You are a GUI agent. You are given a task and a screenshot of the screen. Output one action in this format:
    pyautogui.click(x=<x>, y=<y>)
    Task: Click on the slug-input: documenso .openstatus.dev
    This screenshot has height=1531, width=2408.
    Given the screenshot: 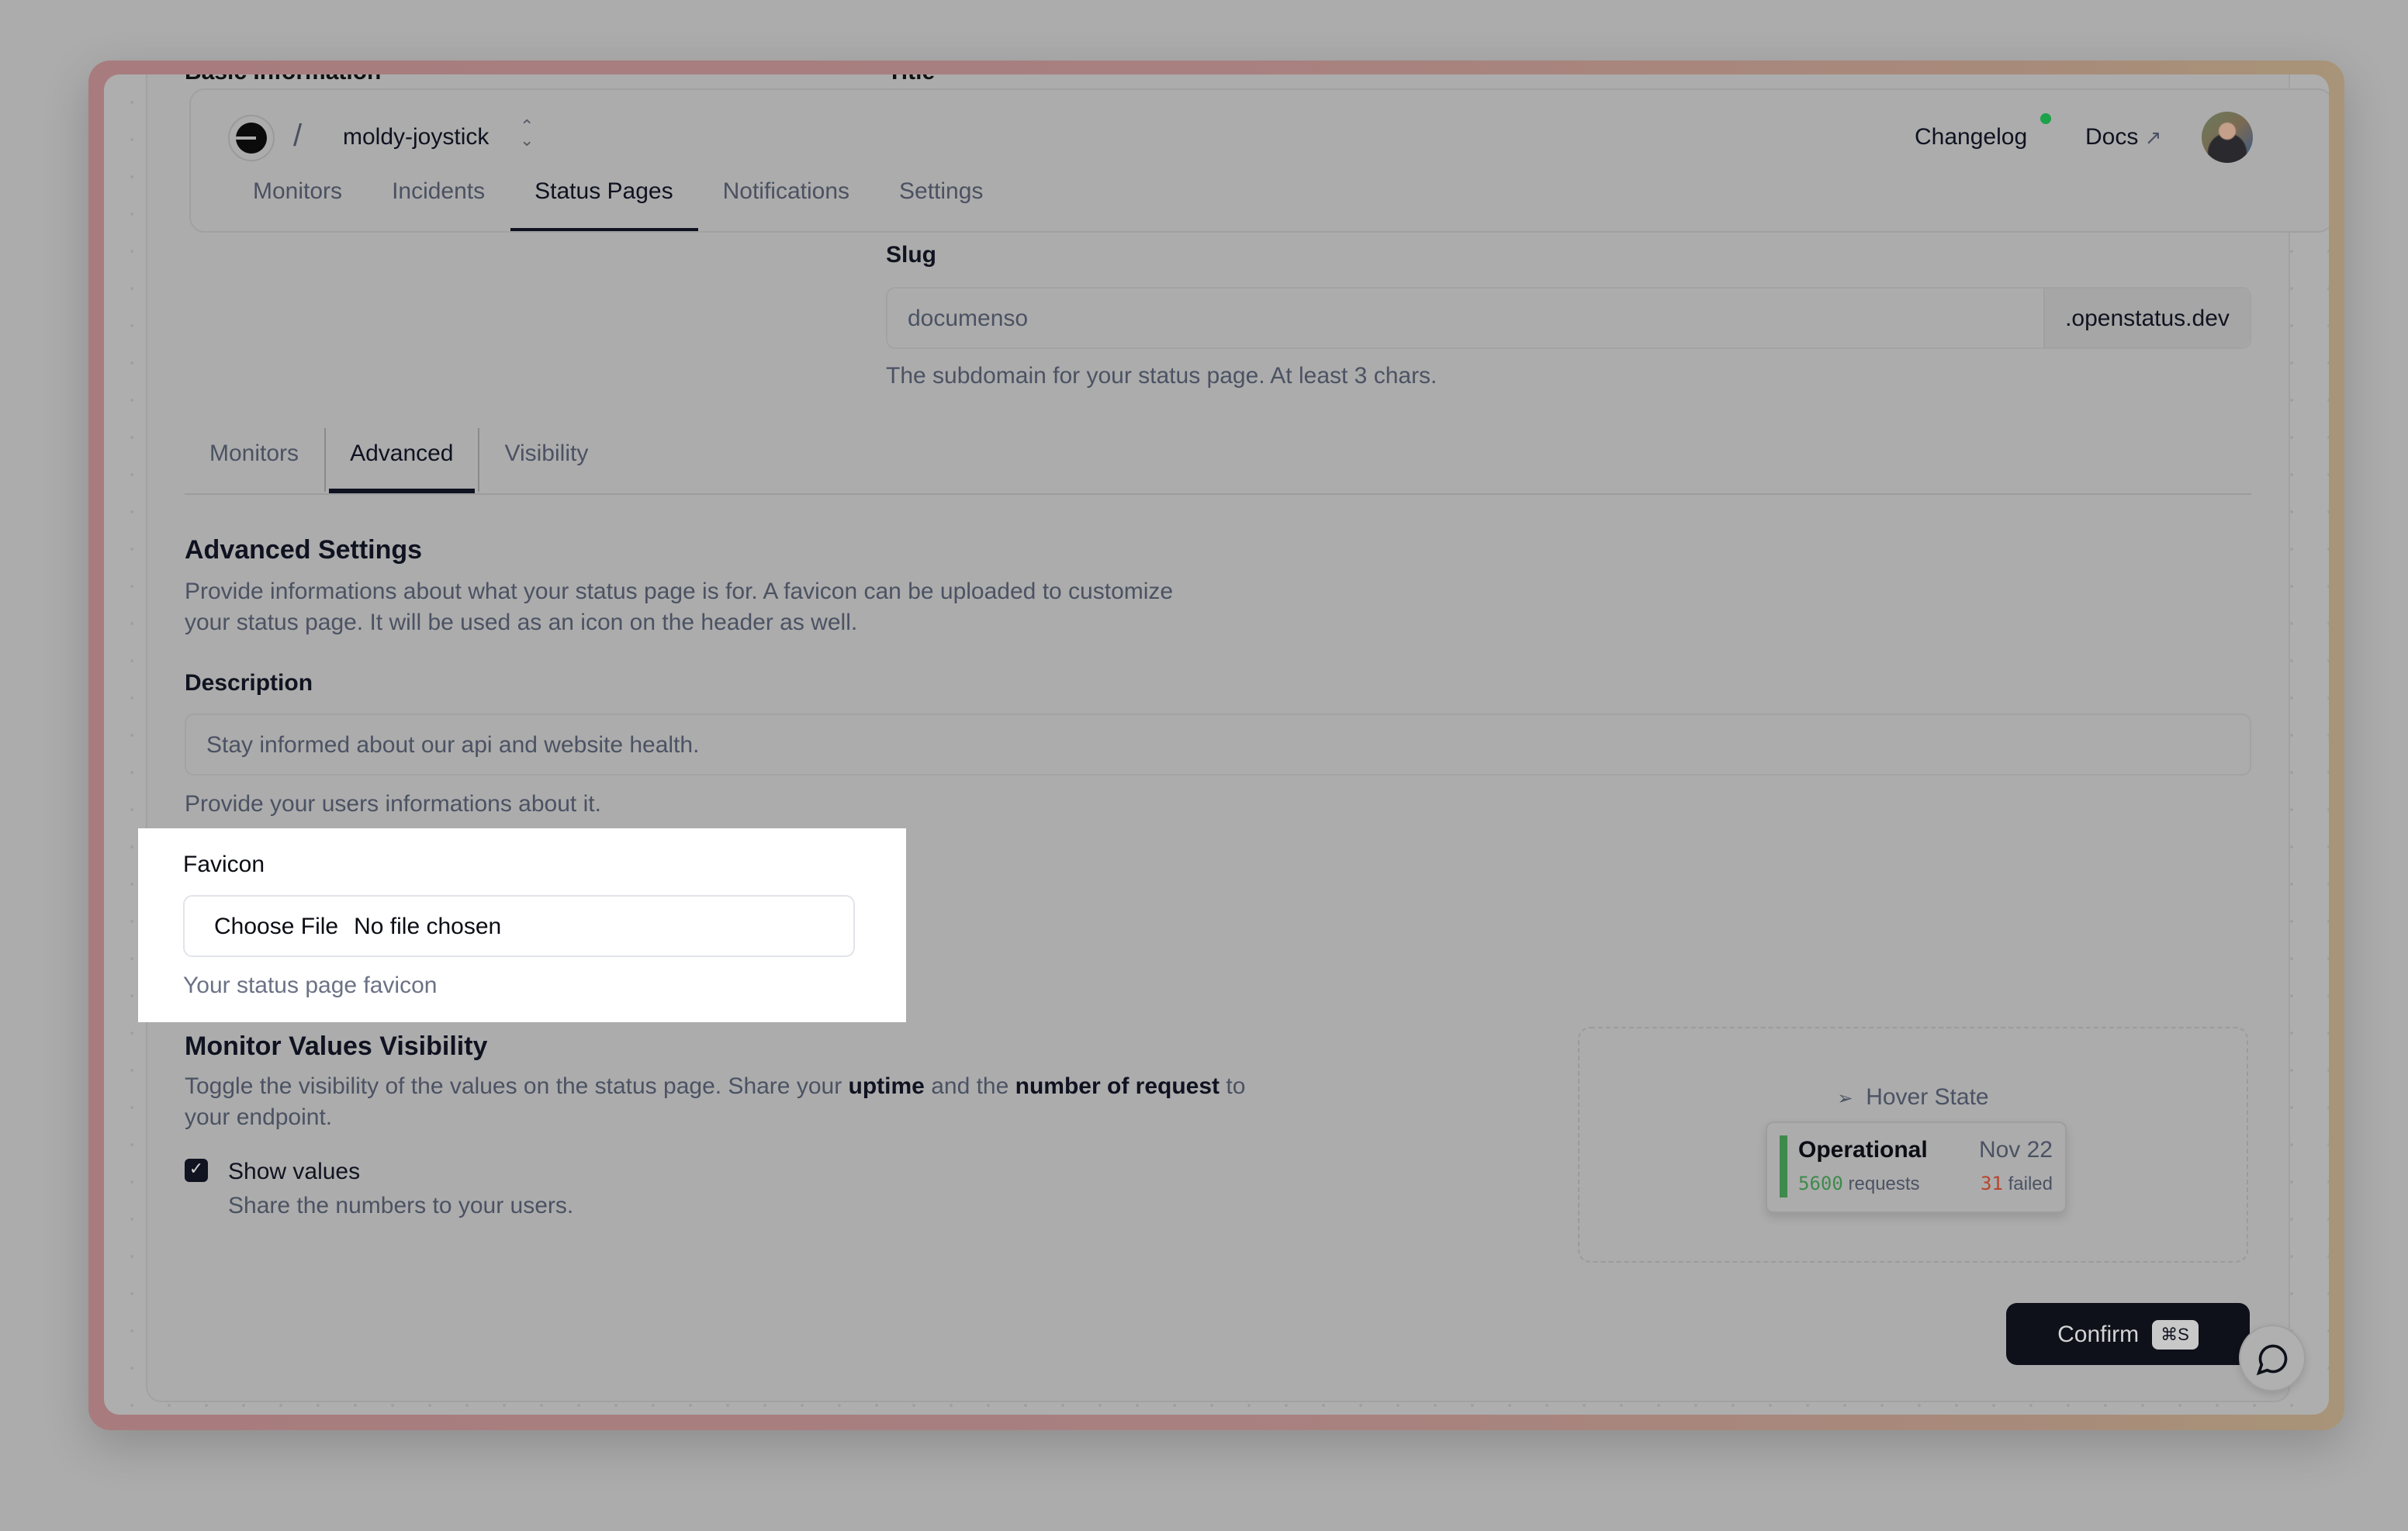 What is the action you would take?
    pyautogui.click(x=1568, y=318)
    